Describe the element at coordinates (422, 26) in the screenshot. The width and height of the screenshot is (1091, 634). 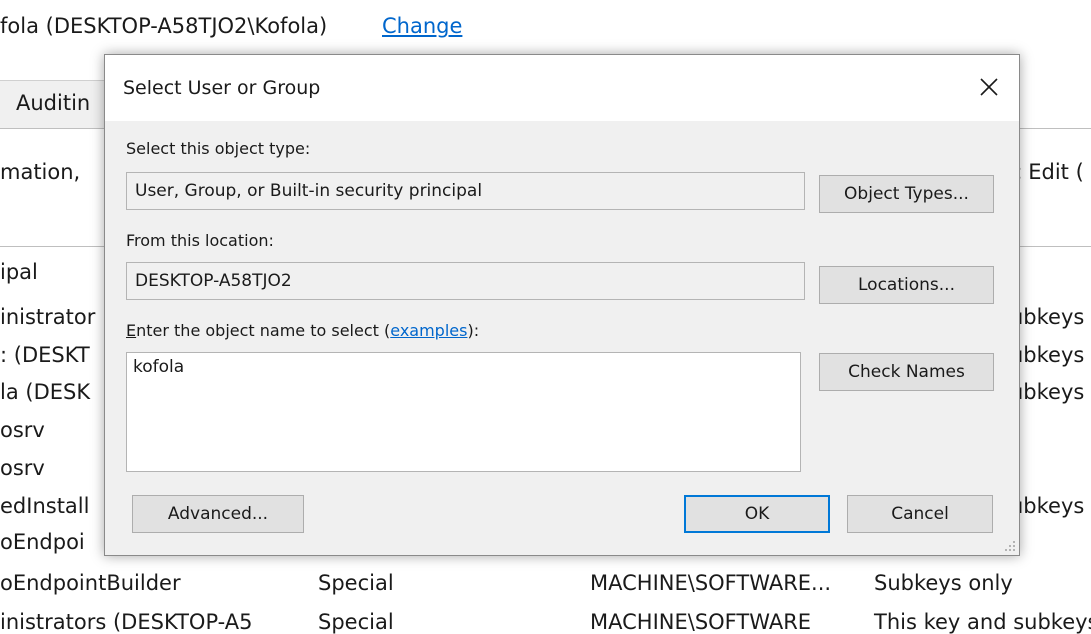
I see `owner-change-link: Change` at that location.